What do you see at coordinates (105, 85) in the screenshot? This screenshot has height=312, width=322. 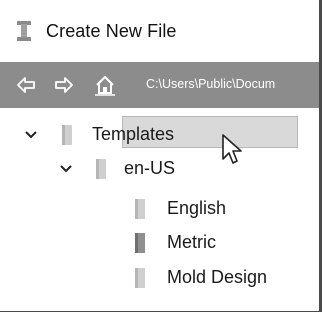 I see `home-icon` at bounding box center [105, 85].